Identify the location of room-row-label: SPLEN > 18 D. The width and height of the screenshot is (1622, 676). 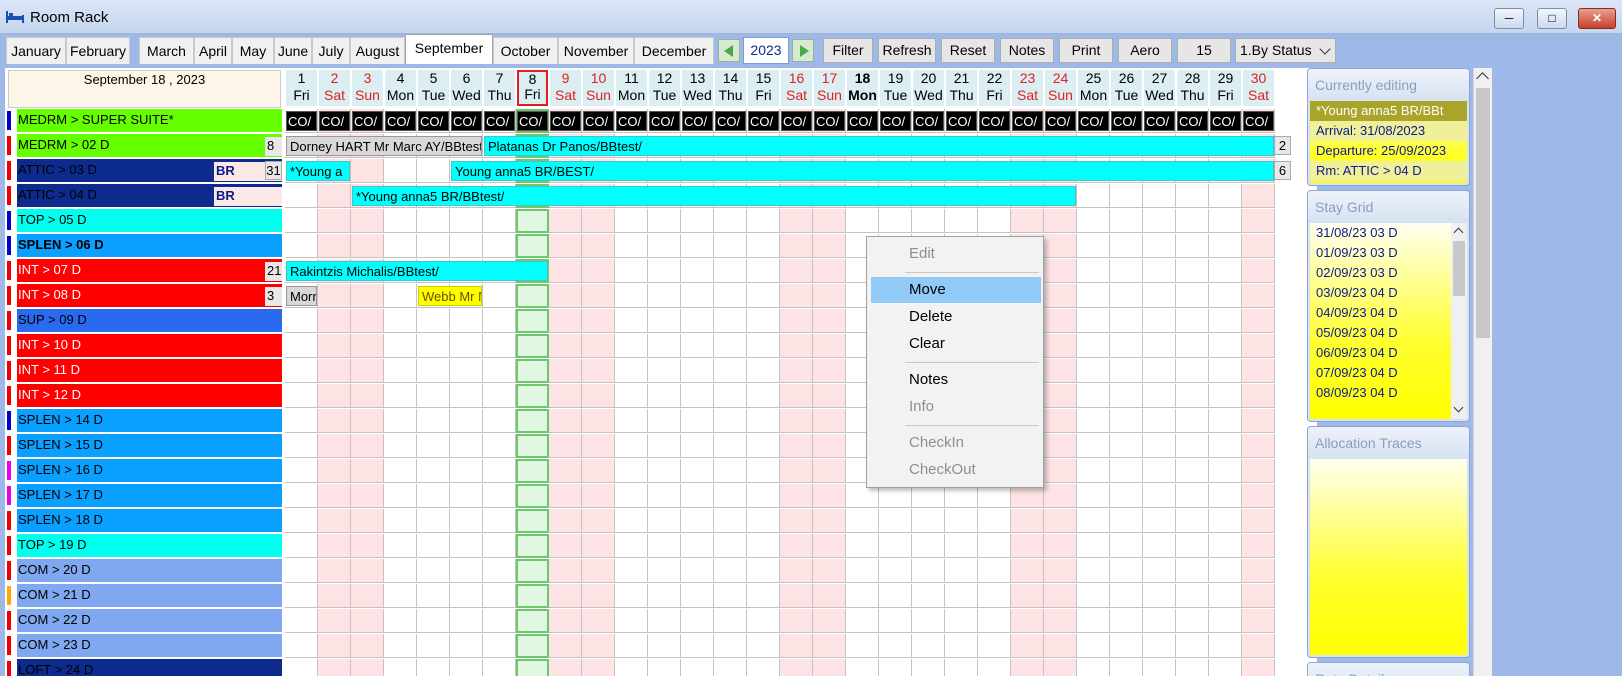
(144, 520).